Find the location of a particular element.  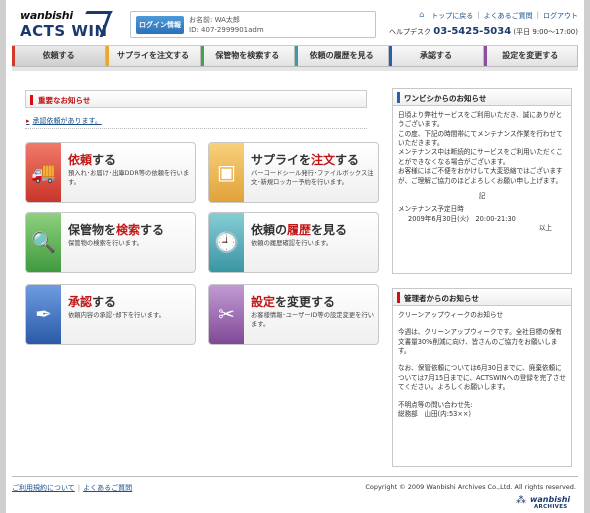

card-settings: ✂ 設定を変更する お客様情報･ユーザーID等の設定変更を行います。 is located at coordinates (293, 314).